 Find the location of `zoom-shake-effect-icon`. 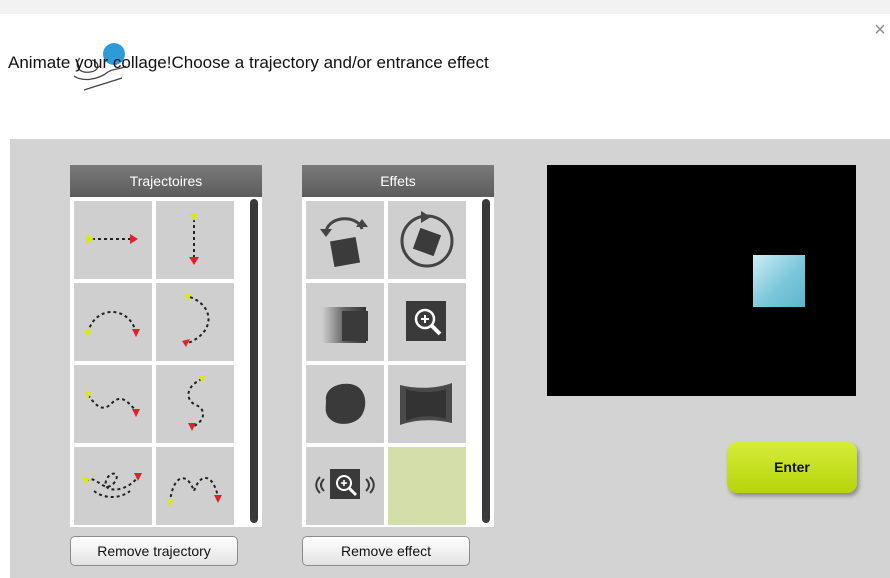

zoom-shake-effect-icon is located at coordinates (345, 484).